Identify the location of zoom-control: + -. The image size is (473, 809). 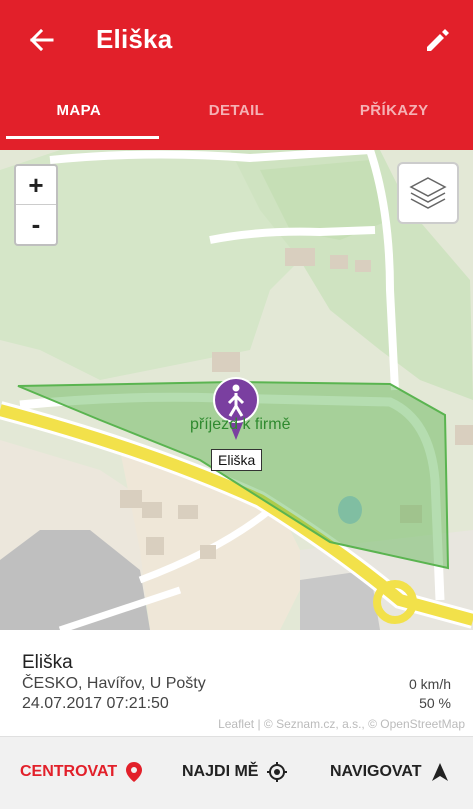
(36, 205).